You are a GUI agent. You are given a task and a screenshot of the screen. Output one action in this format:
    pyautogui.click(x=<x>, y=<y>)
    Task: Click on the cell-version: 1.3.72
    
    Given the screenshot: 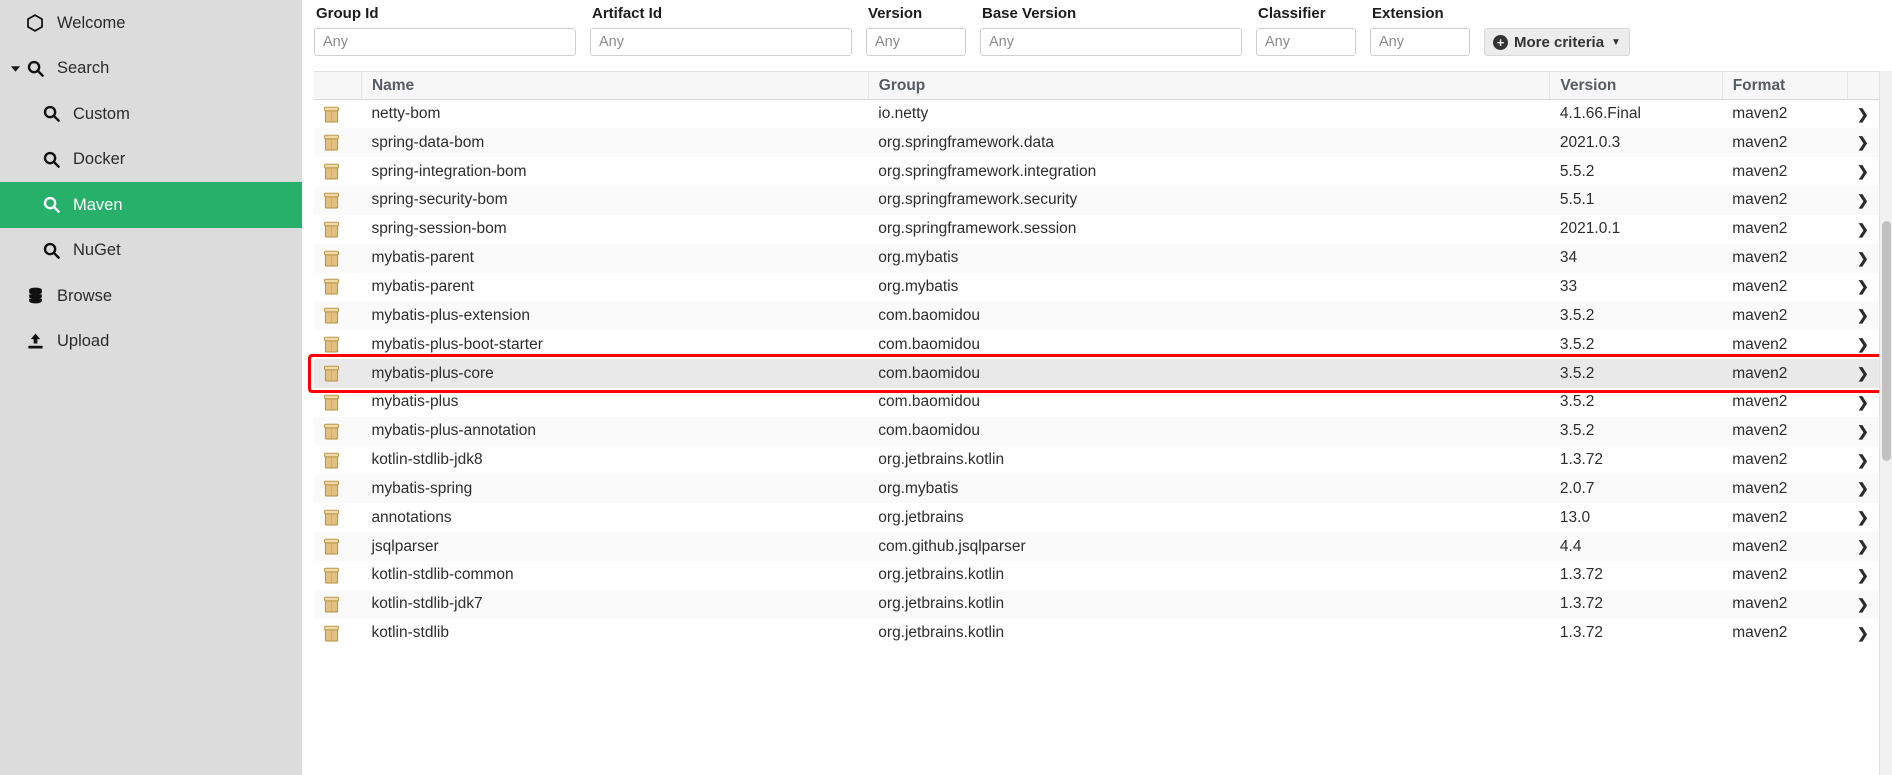 What is the action you would take?
    pyautogui.click(x=1636, y=633)
    